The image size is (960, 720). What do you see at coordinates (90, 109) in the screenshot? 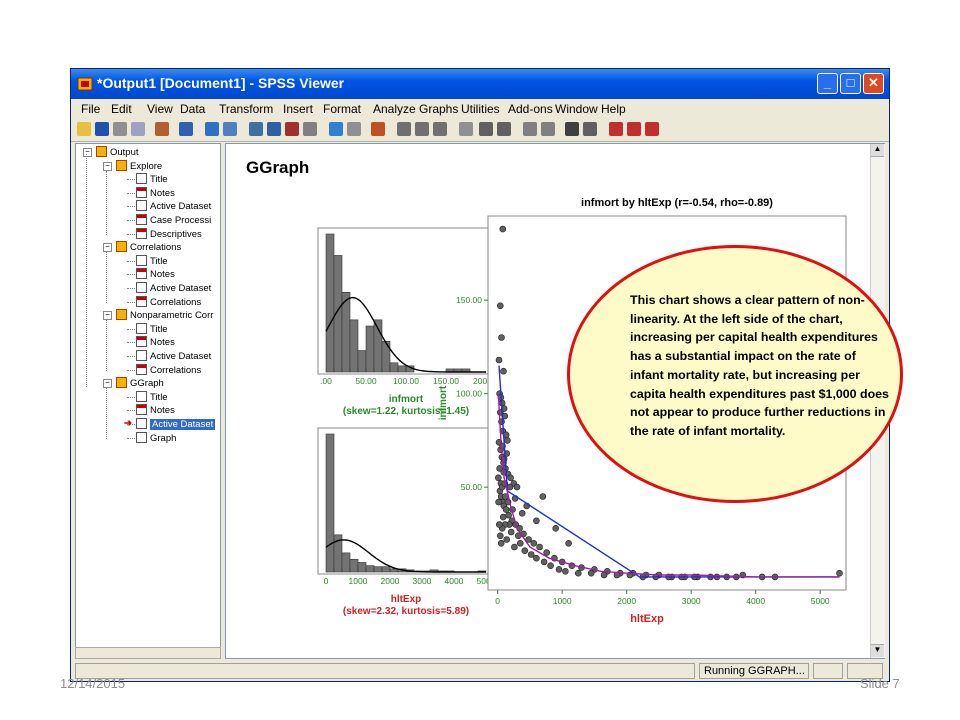
I see `menu-file: File` at bounding box center [90, 109].